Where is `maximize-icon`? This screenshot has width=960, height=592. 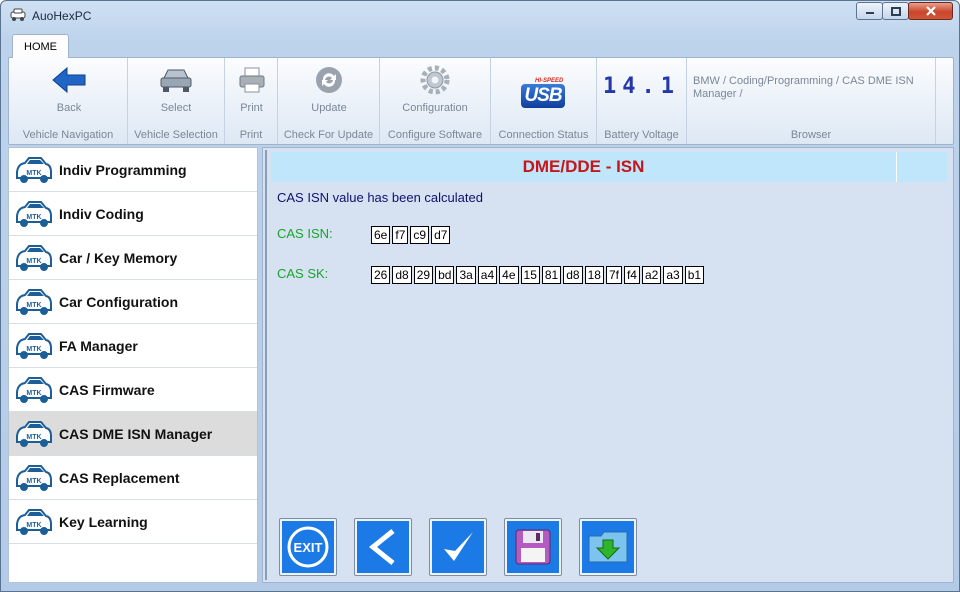
maximize-icon is located at coordinates (895, 11).